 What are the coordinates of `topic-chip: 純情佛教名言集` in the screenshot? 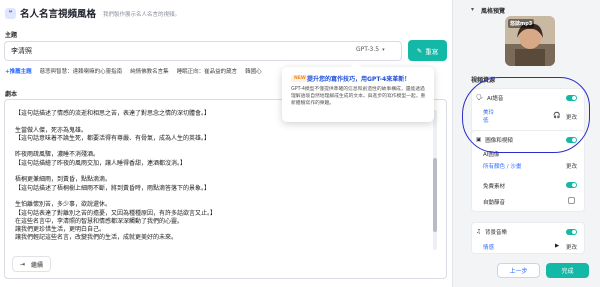 It's located at (149, 71).